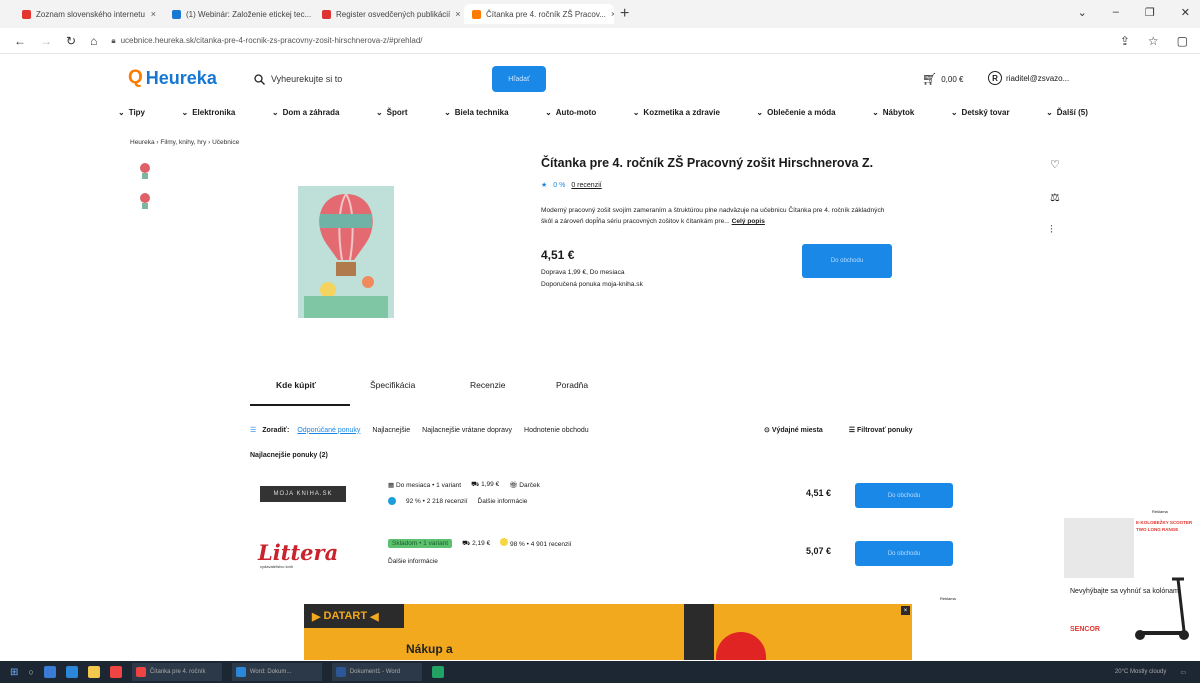 The image size is (1200, 683). What do you see at coordinates (467, 430) in the screenshot?
I see `sort-option: Najlacnejšie vrátane dopravy` at bounding box center [467, 430].